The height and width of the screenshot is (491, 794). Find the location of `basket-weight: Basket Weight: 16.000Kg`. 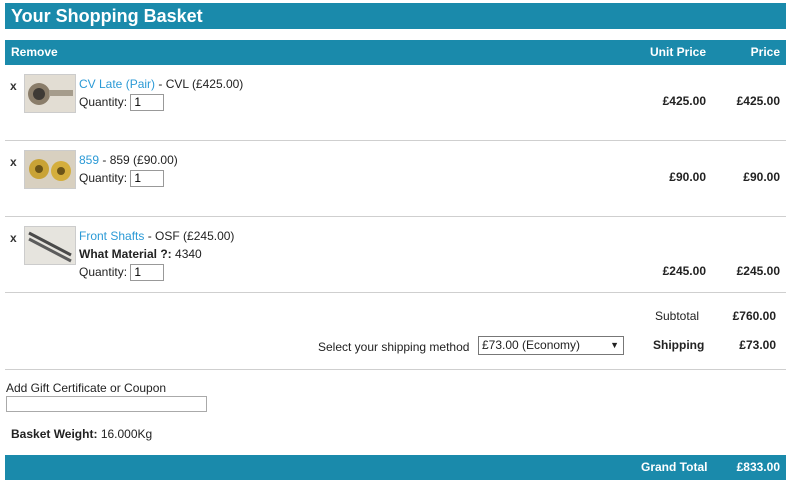

basket-weight: Basket Weight: 16.000Kg is located at coordinates (81, 434).